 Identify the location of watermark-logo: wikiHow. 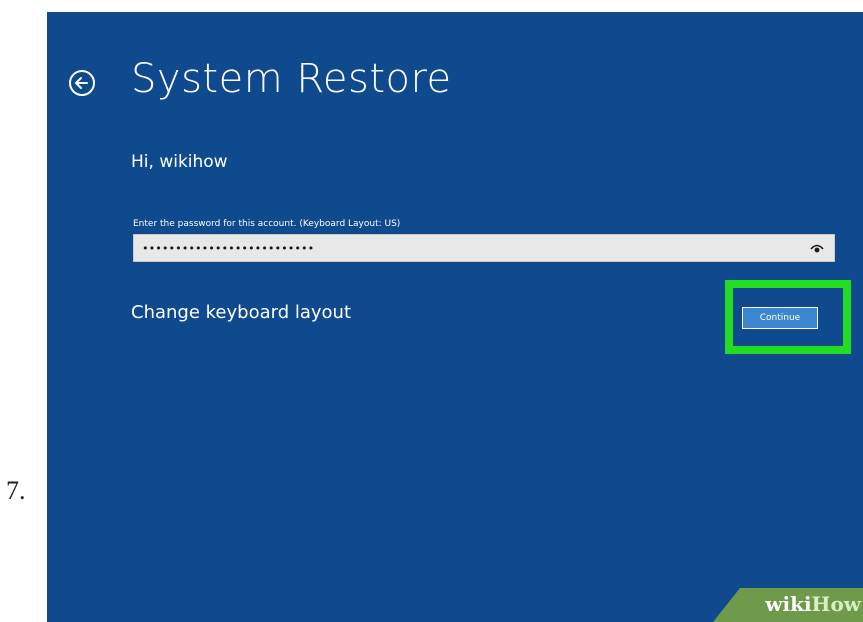
(813, 604).